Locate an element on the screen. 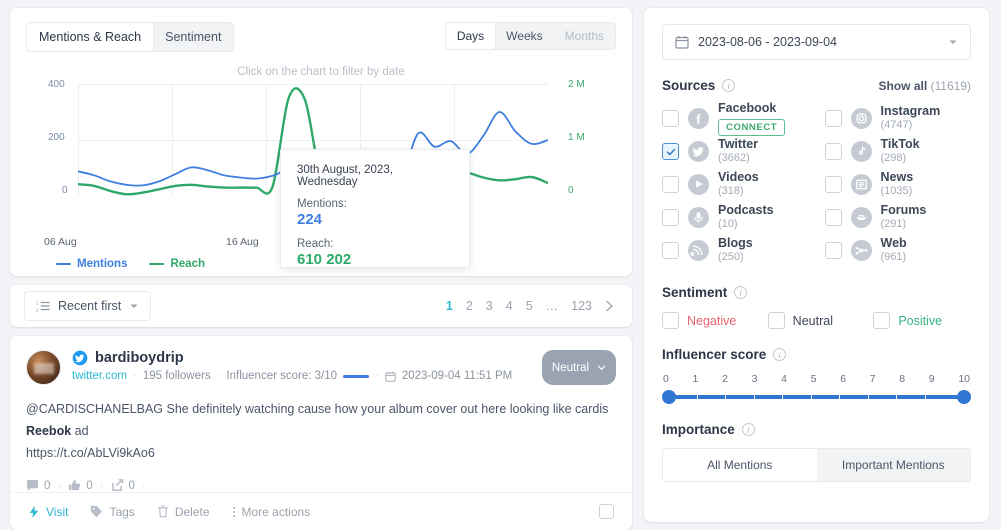 The height and width of the screenshot is (530, 1001). source-name-podcasts: Podcasts is located at coordinates (746, 209).